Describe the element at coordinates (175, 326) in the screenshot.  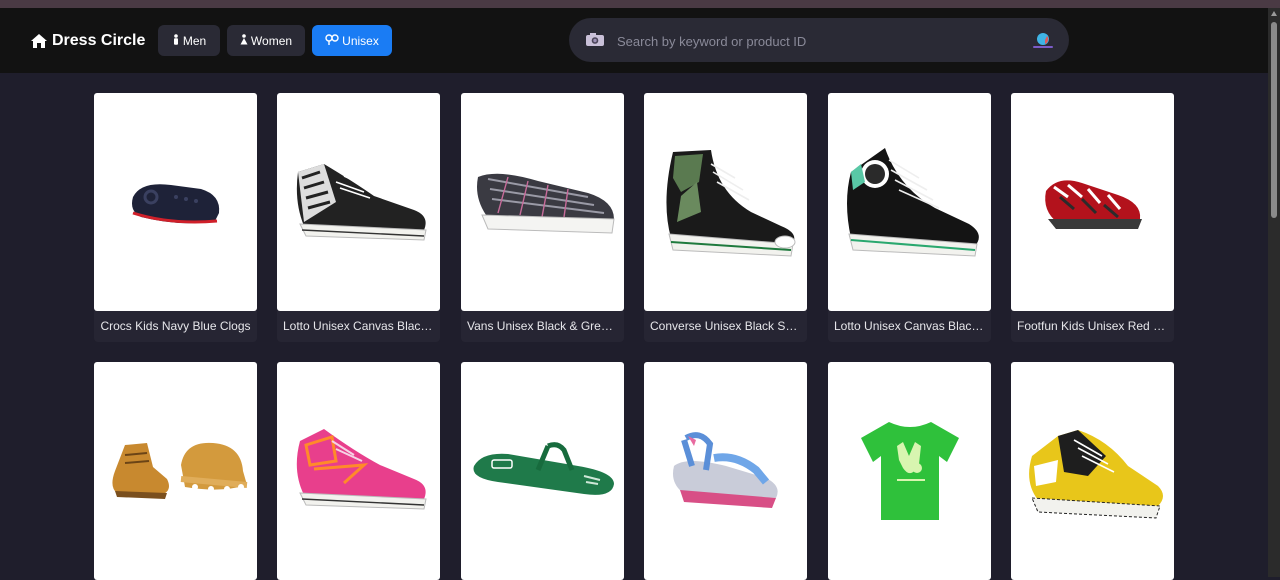
I see `product-title: Crocs Kids Navy Blue Clogs` at that location.